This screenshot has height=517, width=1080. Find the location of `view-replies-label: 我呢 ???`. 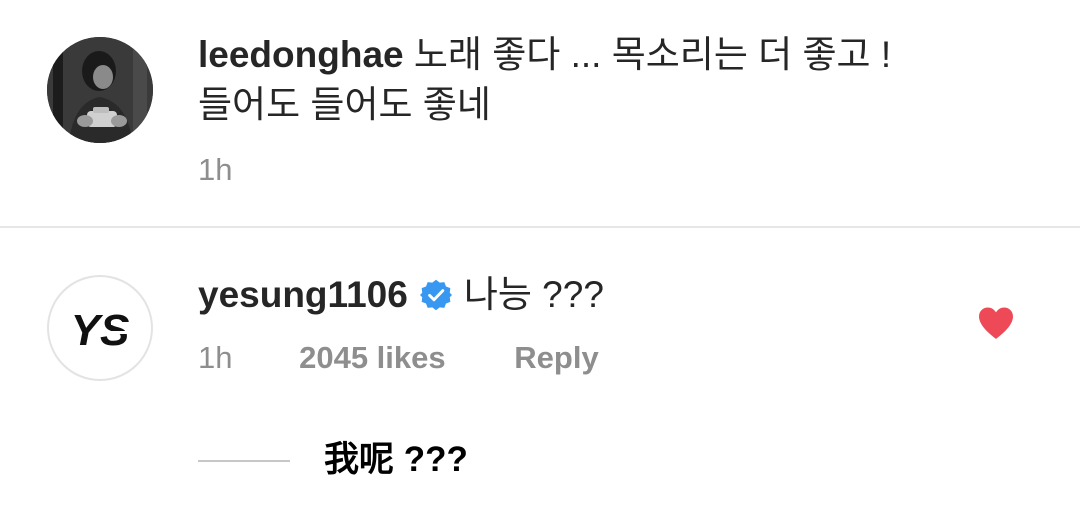

view-replies-label: 我呢 ??? is located at coordinates (396, 460).